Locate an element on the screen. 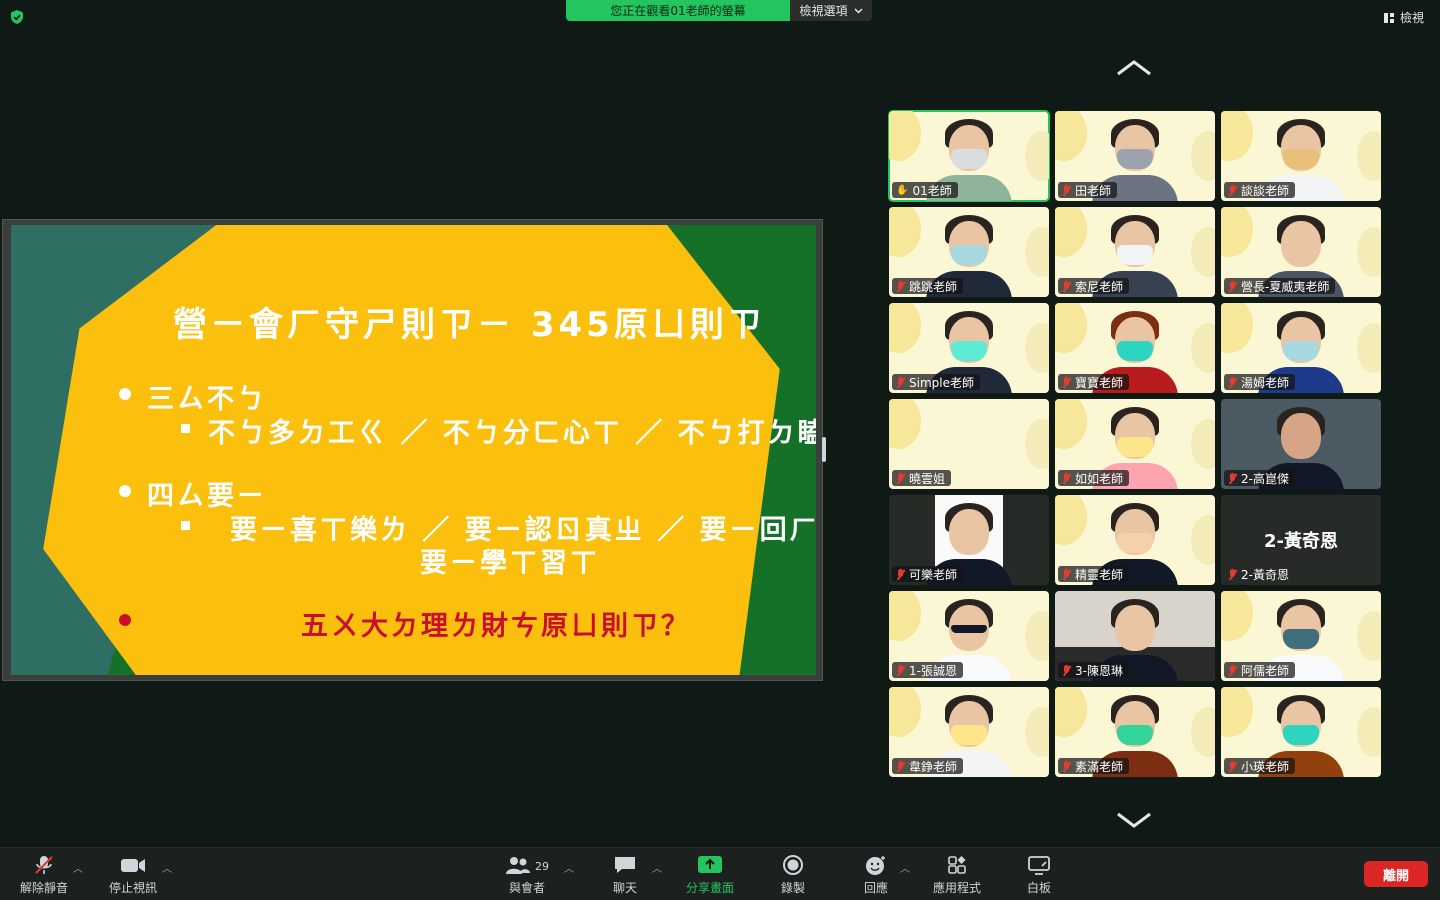 The width and height of the screenshot is (1440, 900). participant-count: 29 is located at coordinates (542, 866).